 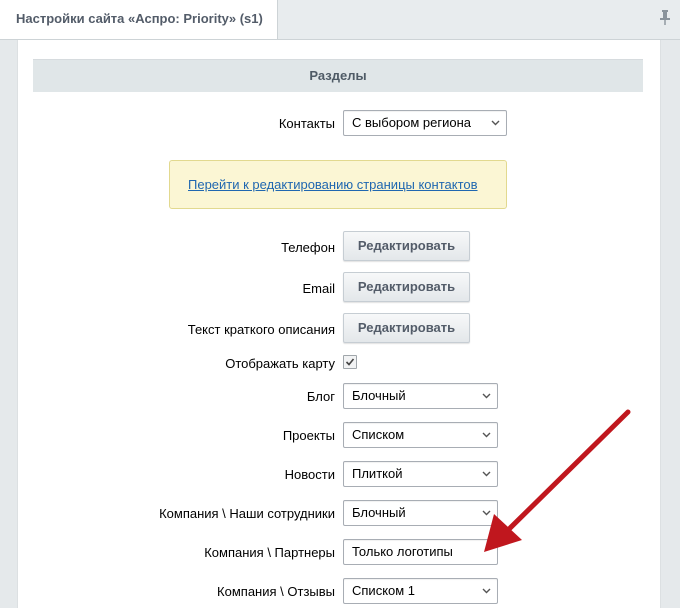 I want to click on contacts-select: С выбором региона, so click(x=425, y=123).